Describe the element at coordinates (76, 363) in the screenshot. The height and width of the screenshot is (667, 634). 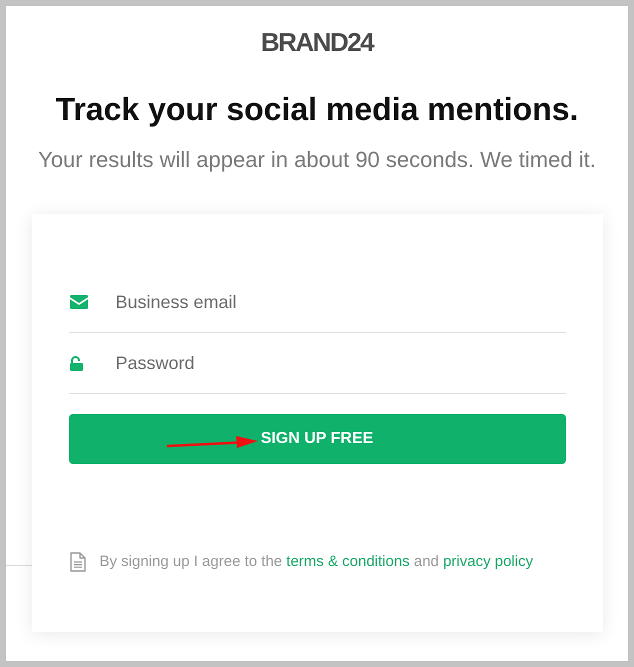
I see `unlocked-padlock-icon` at that location.